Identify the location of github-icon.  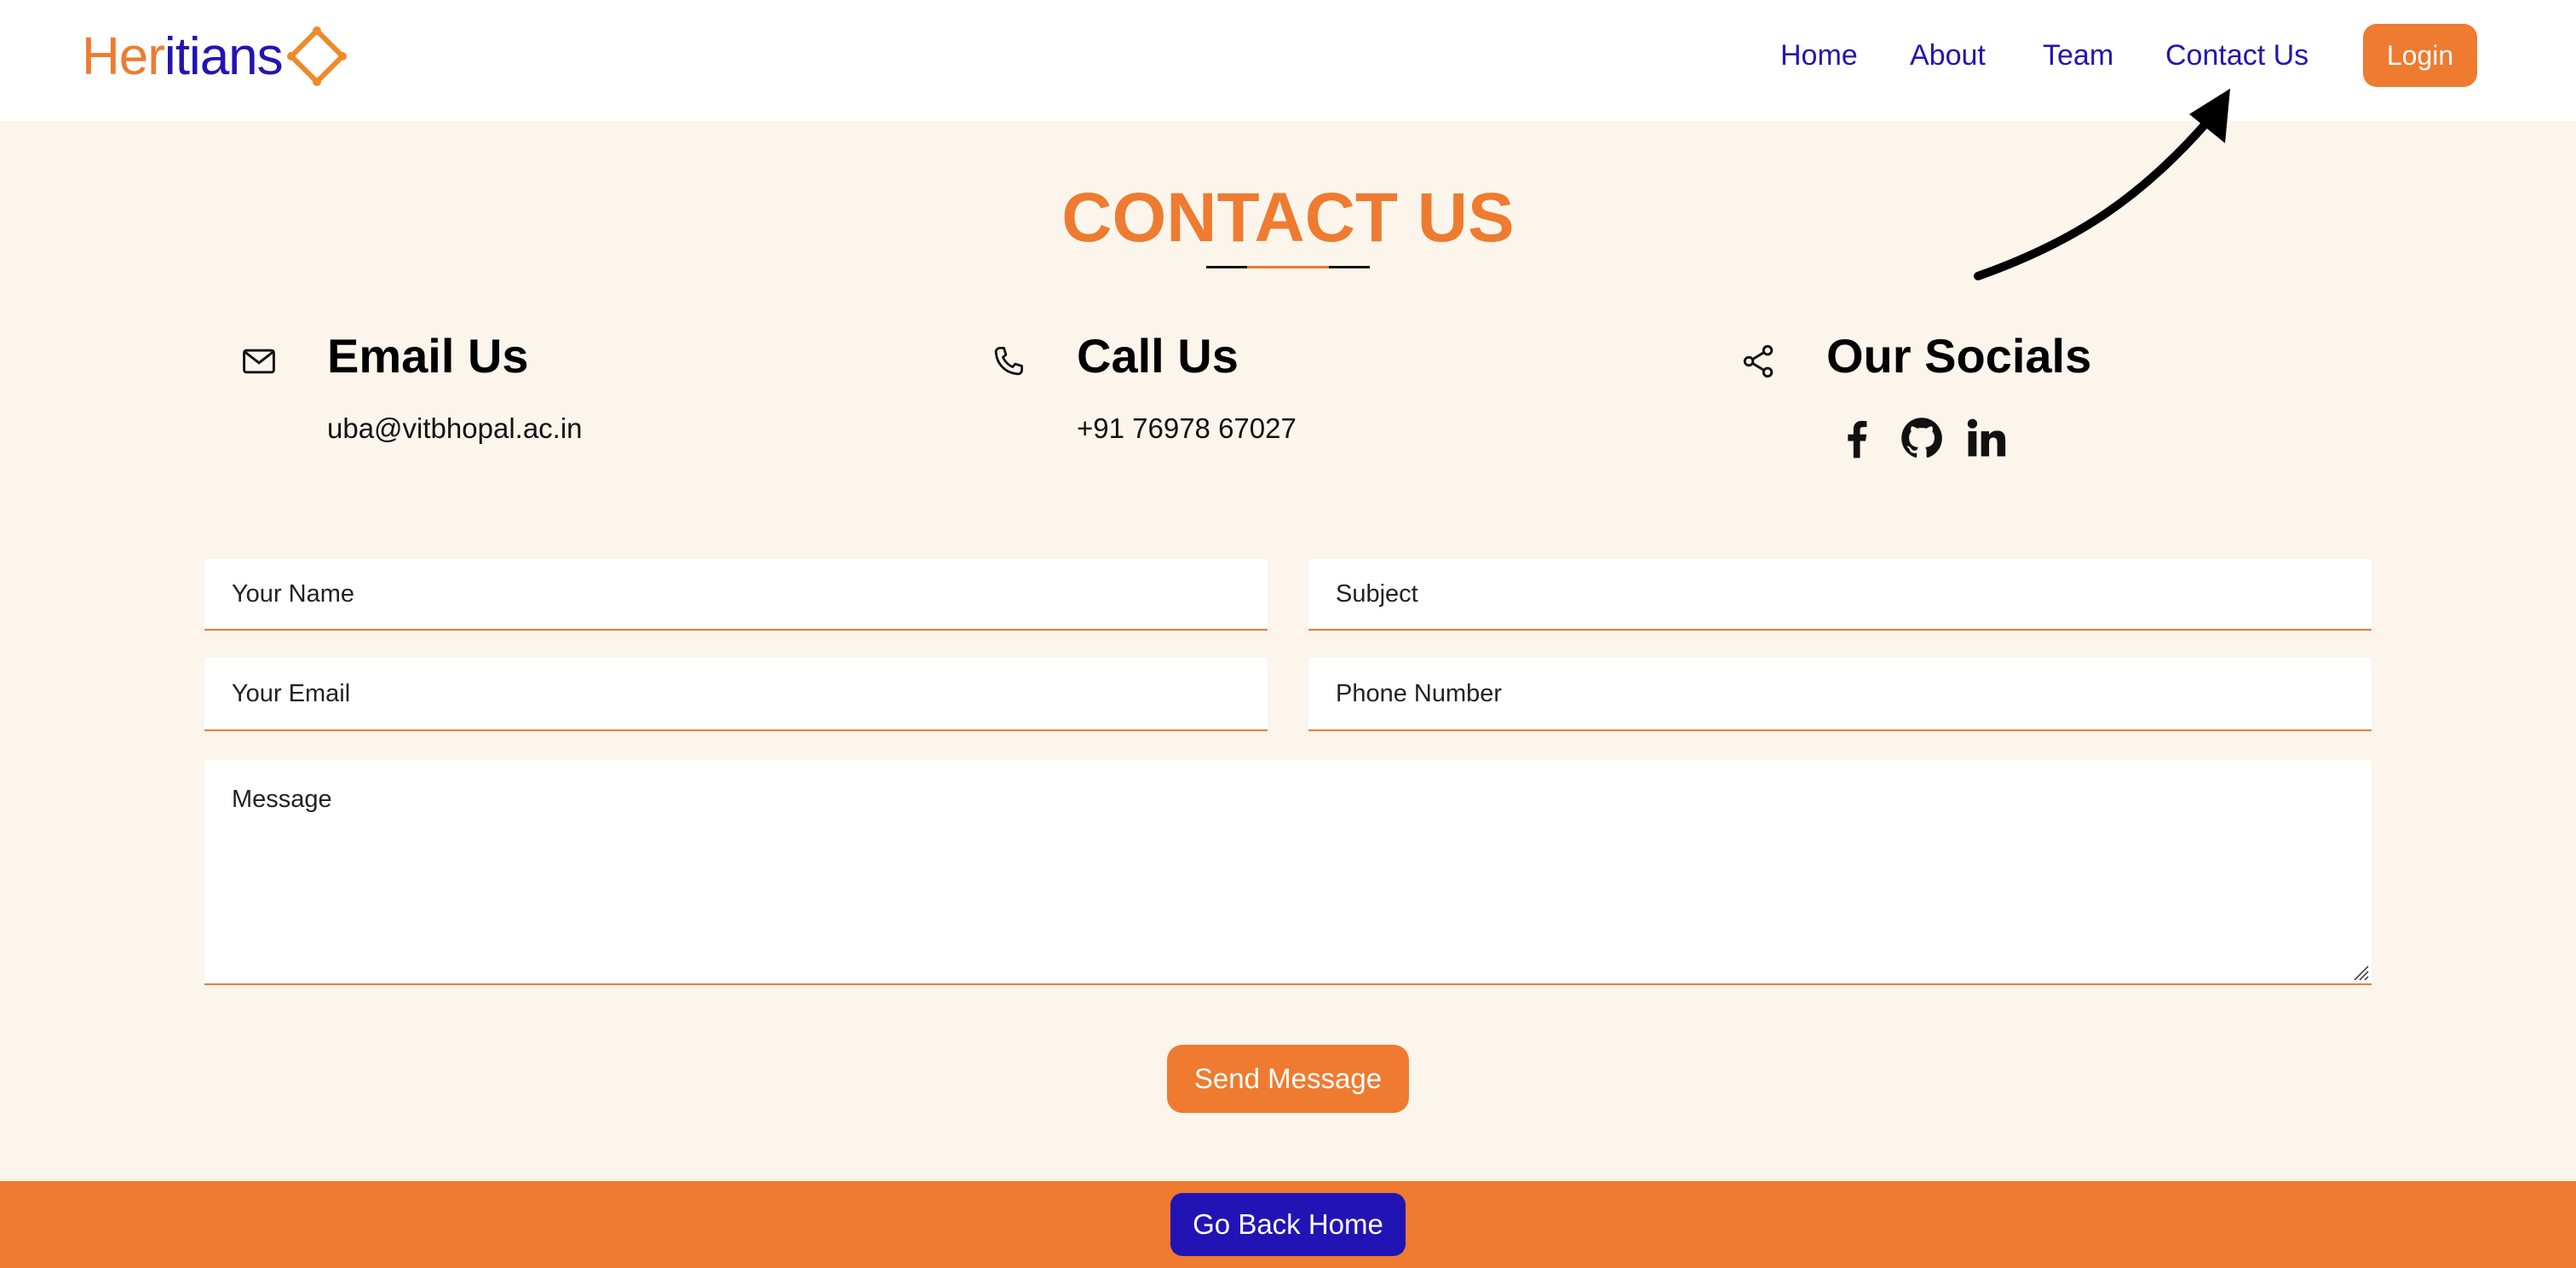
(1931, 441).